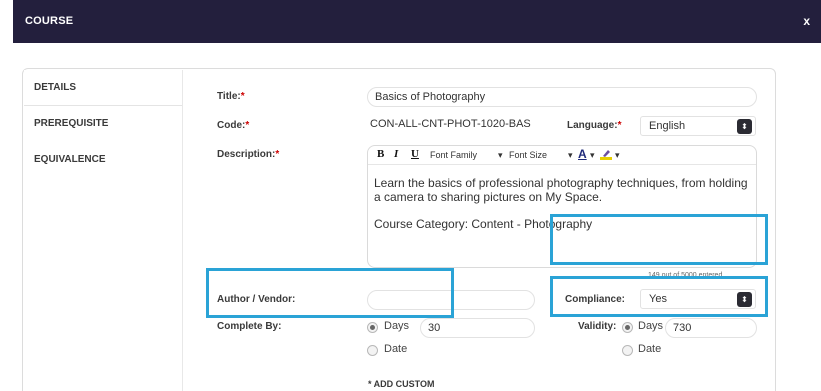  What do you see at coordinates (651, 326) in the screenshot?
I see `validity-days-label: Days` at bounding box center [651, 326].